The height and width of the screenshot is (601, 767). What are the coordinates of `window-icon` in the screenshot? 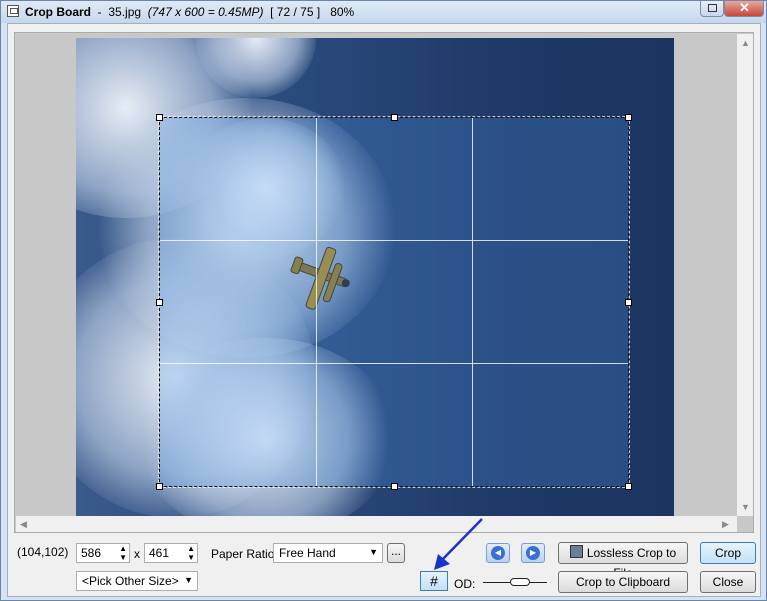 It's located at (13, 11).